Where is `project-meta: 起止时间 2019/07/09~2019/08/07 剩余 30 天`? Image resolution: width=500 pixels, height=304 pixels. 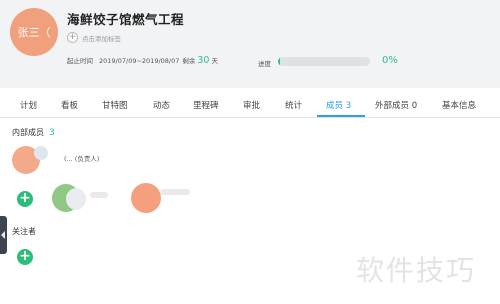 project-meta: 起止时间 2019/07/09~2019/08/07 剩余 30 天 is located at coordinates (142, 60).